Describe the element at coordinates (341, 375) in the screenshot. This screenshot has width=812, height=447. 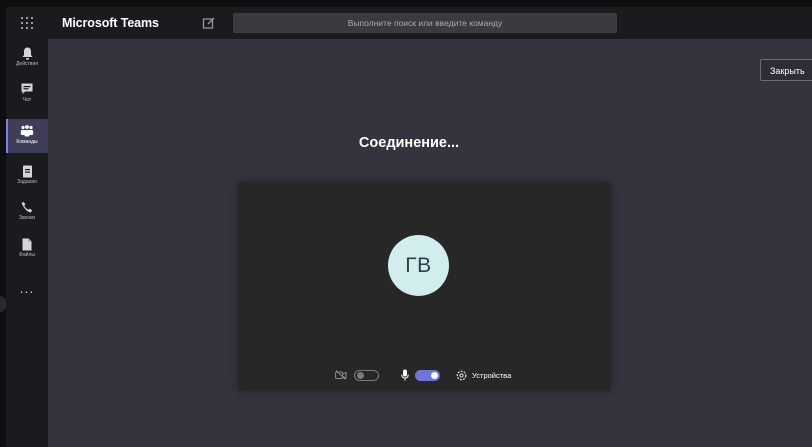
I see `camera-off-icon` at that location.